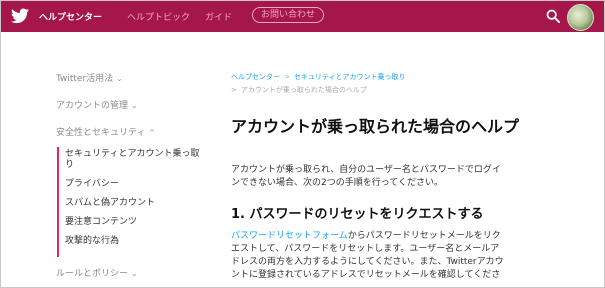 The height and width of the screenshot is (288, 605). I want to click on breadcrumb: ヘルプセンター > セキュリティとアカウント乗っ取り, so click(318, 77).